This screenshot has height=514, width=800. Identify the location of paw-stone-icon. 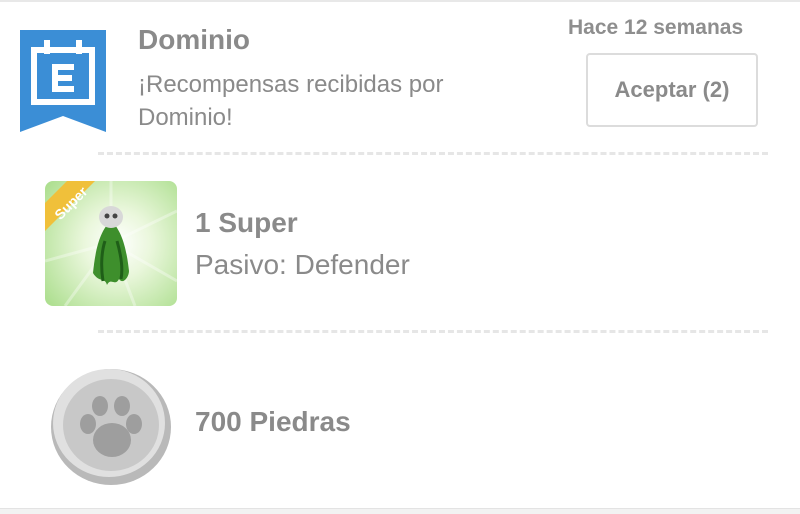
(111, 425).